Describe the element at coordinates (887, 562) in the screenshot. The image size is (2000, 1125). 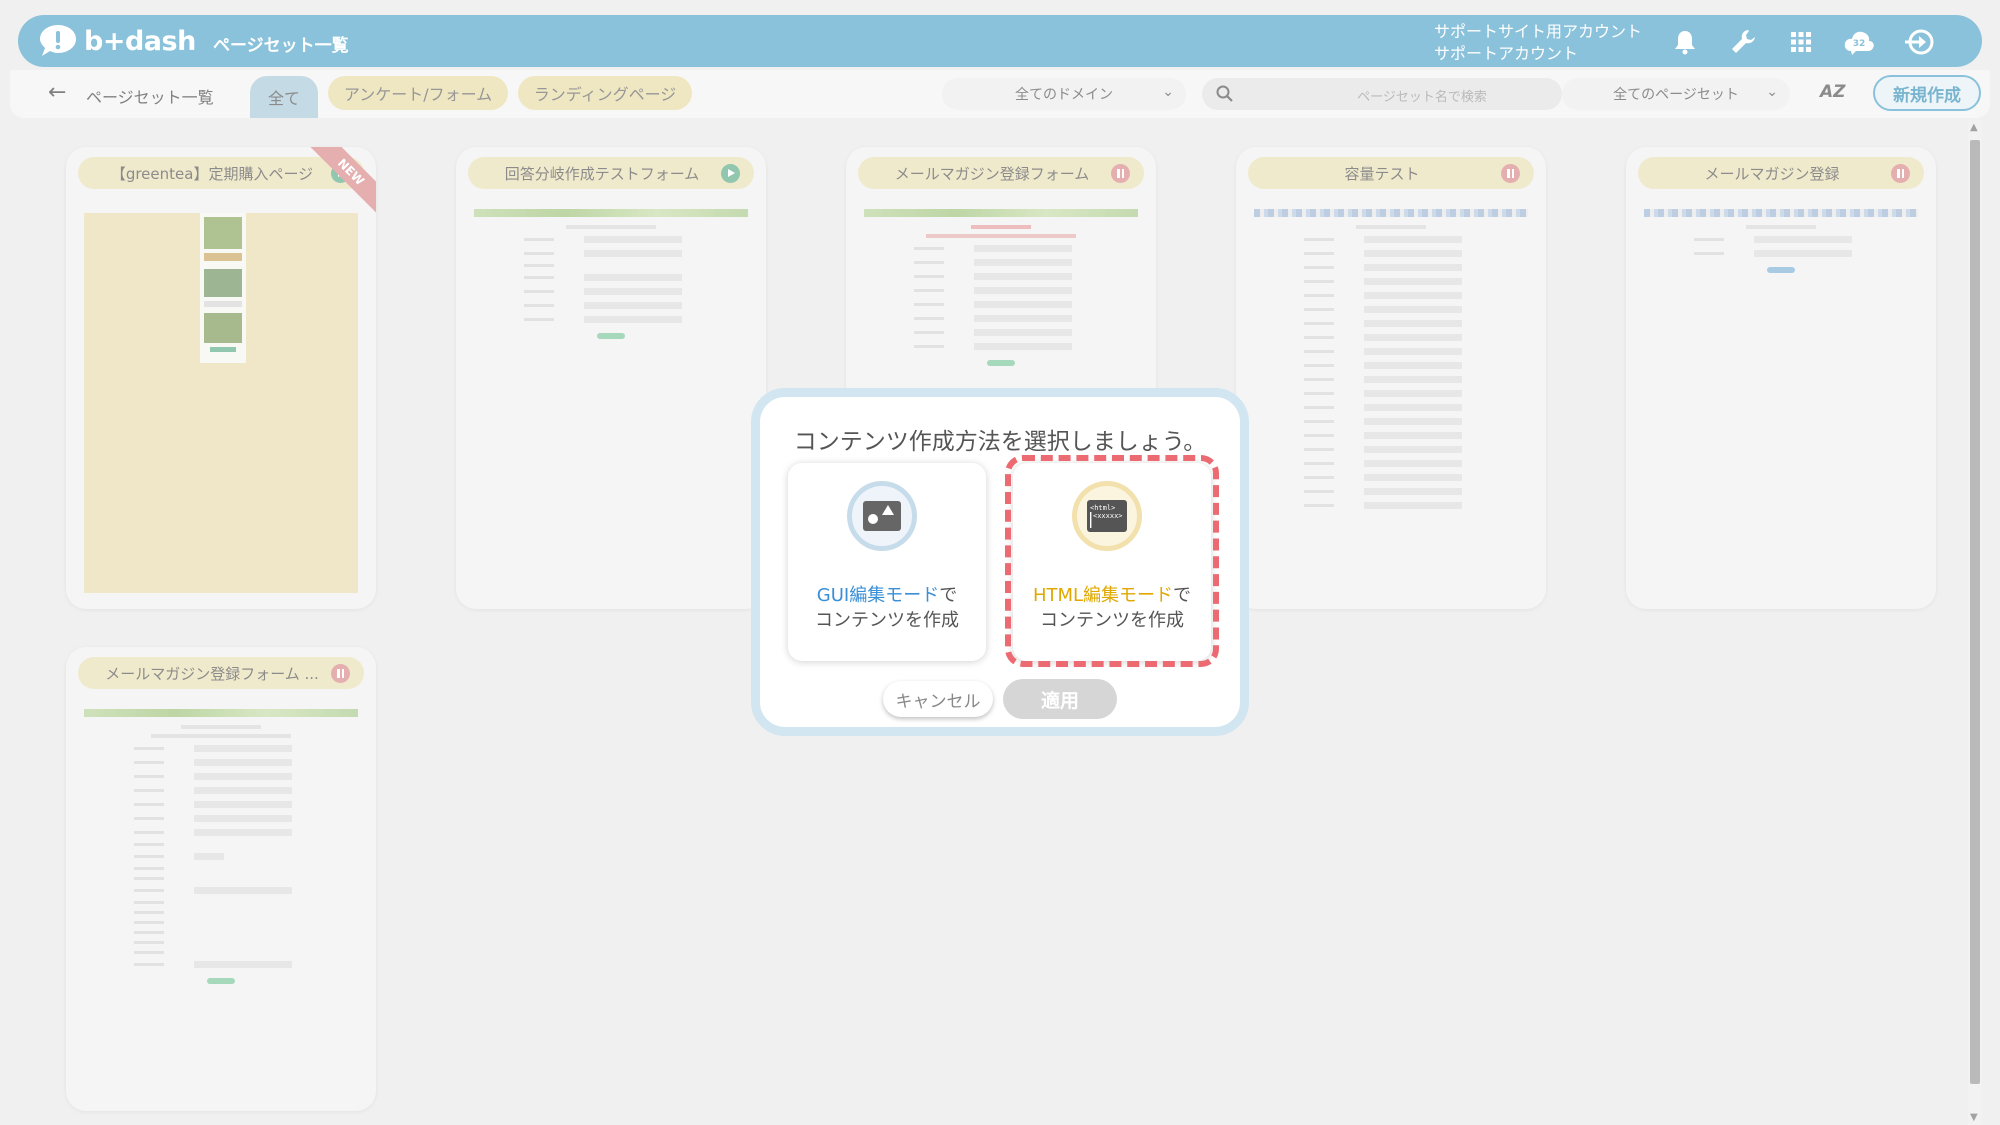
I see `gui-mode-option: GUI編集モードで コンテンツを作成` at that location.